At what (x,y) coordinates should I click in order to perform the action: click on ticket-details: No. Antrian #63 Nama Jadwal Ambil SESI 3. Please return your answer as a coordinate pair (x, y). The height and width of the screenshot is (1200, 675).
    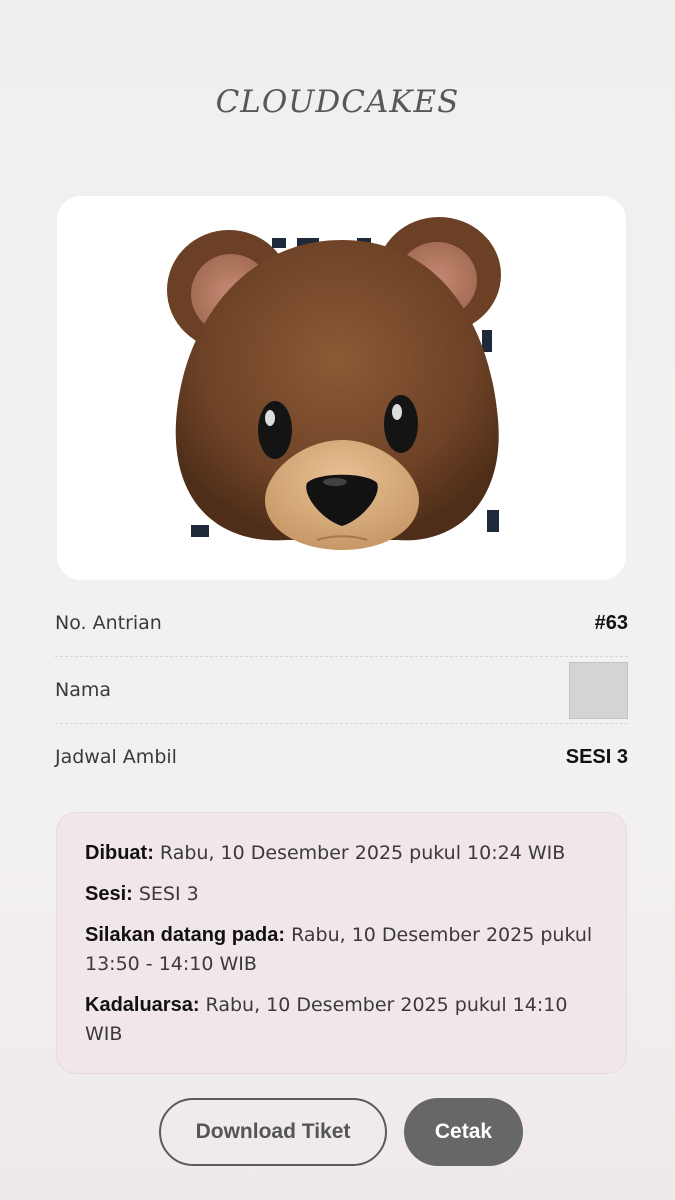
    Looking at the image, I should click on (341, 690).